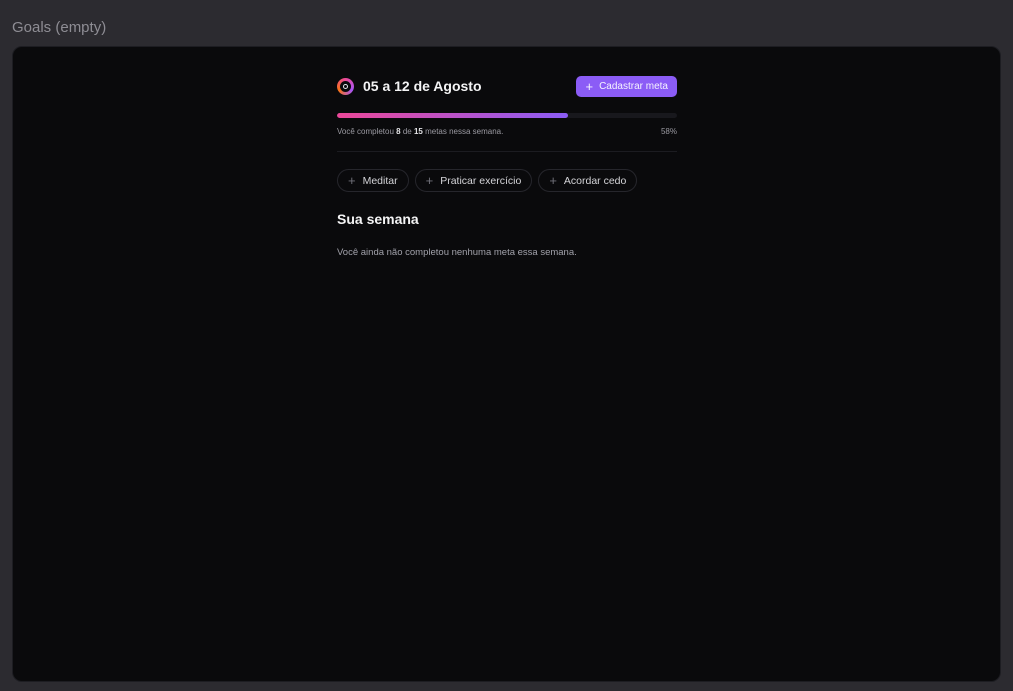 The width and height of the screenshot is (1013, 691). What do you see at coordinates (507, 151) in the screenshot?
I see `divider` at bounding box center [507, 151].